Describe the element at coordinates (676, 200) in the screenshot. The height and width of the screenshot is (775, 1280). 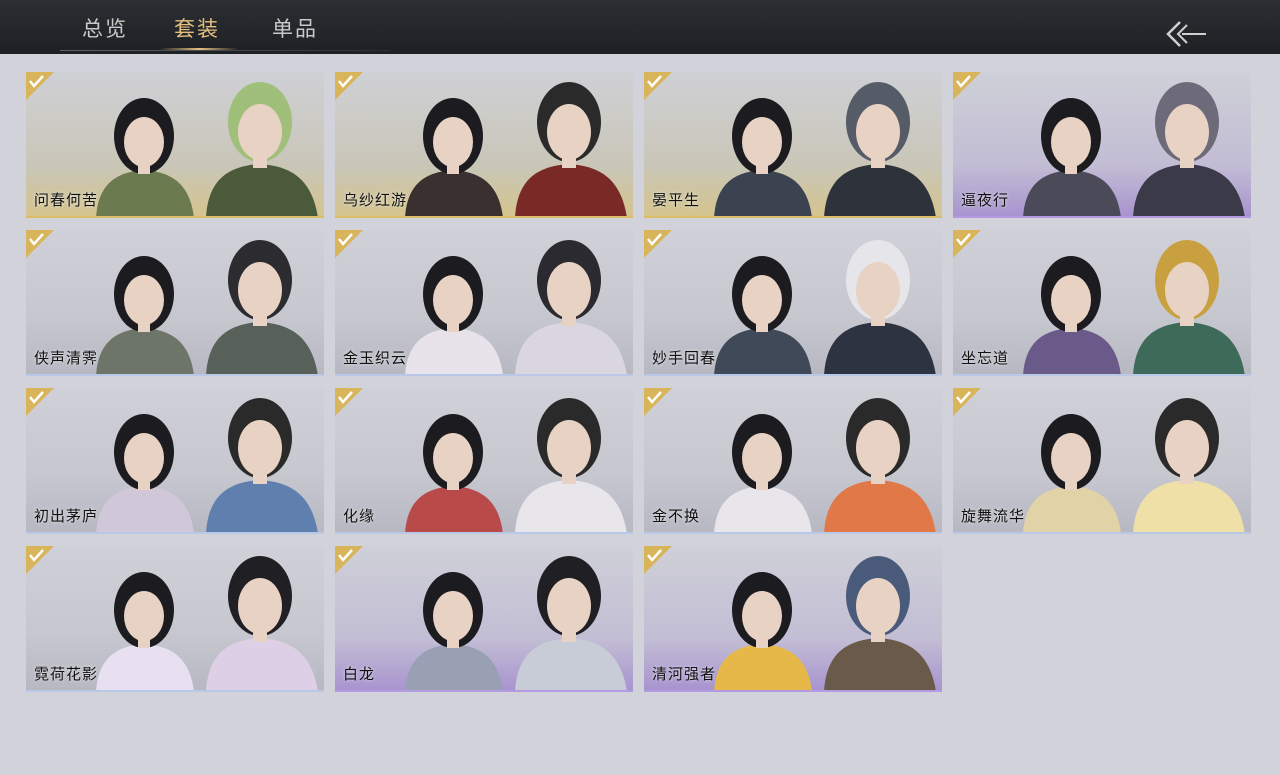
I see `outfit-name: 晏平生` at that location.